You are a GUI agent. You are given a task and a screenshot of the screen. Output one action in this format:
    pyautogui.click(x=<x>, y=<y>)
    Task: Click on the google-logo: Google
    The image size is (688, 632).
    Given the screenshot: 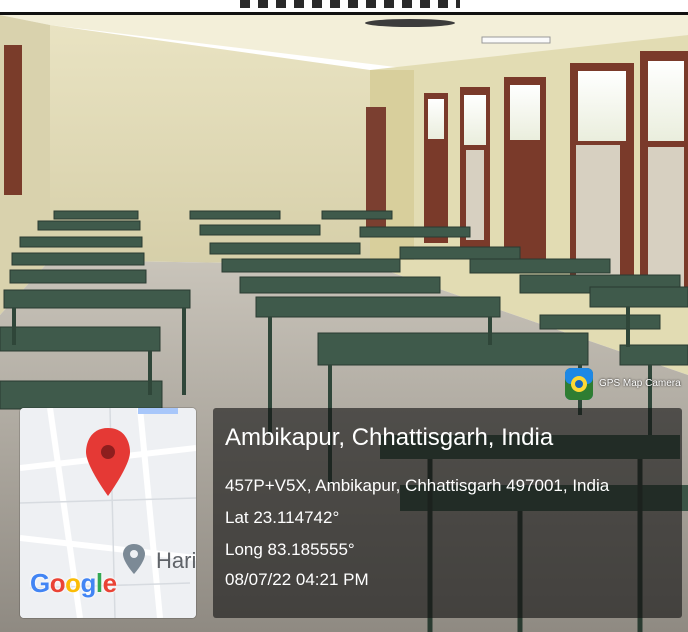 What is the action you would take?
    pyautogui.click(x=73, y=583)
    